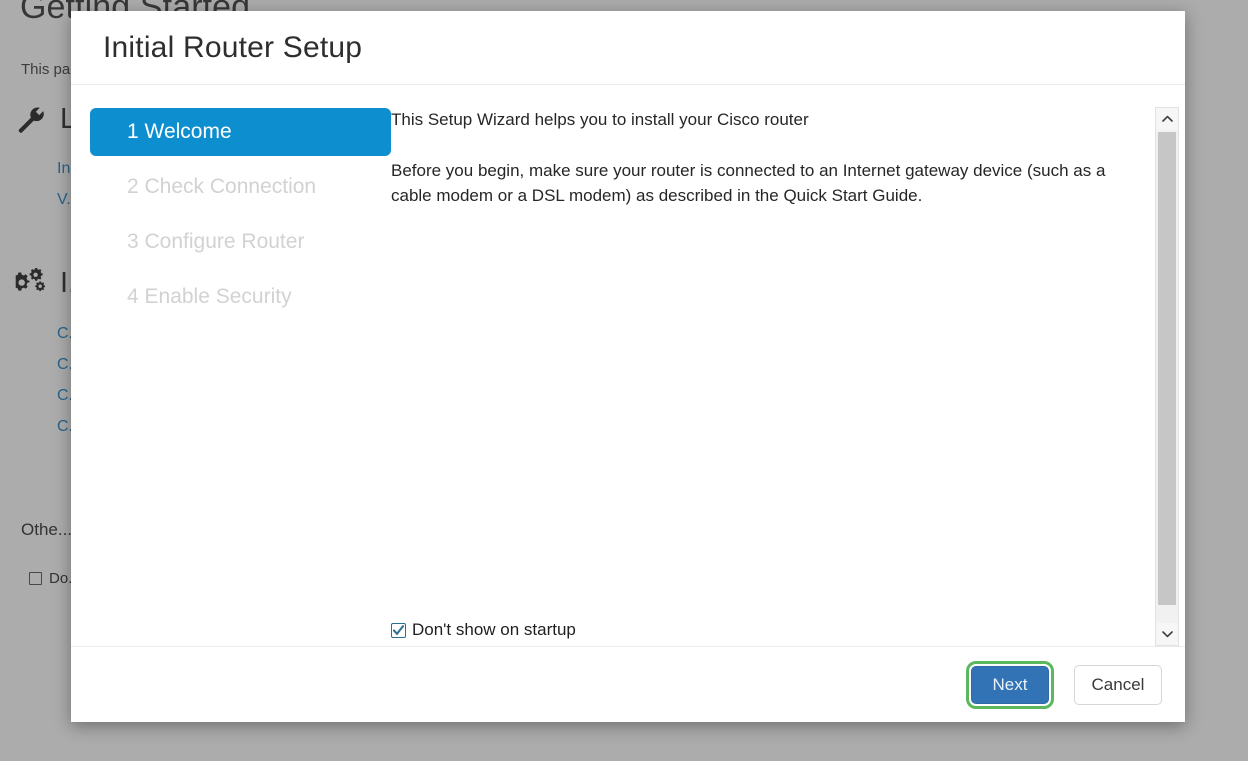 This screenshot has height=761, width=1248. Describe the element at coordinates (233, 47) in the screenshot. I see `dialog-title: Initial Router Setup` at that location.